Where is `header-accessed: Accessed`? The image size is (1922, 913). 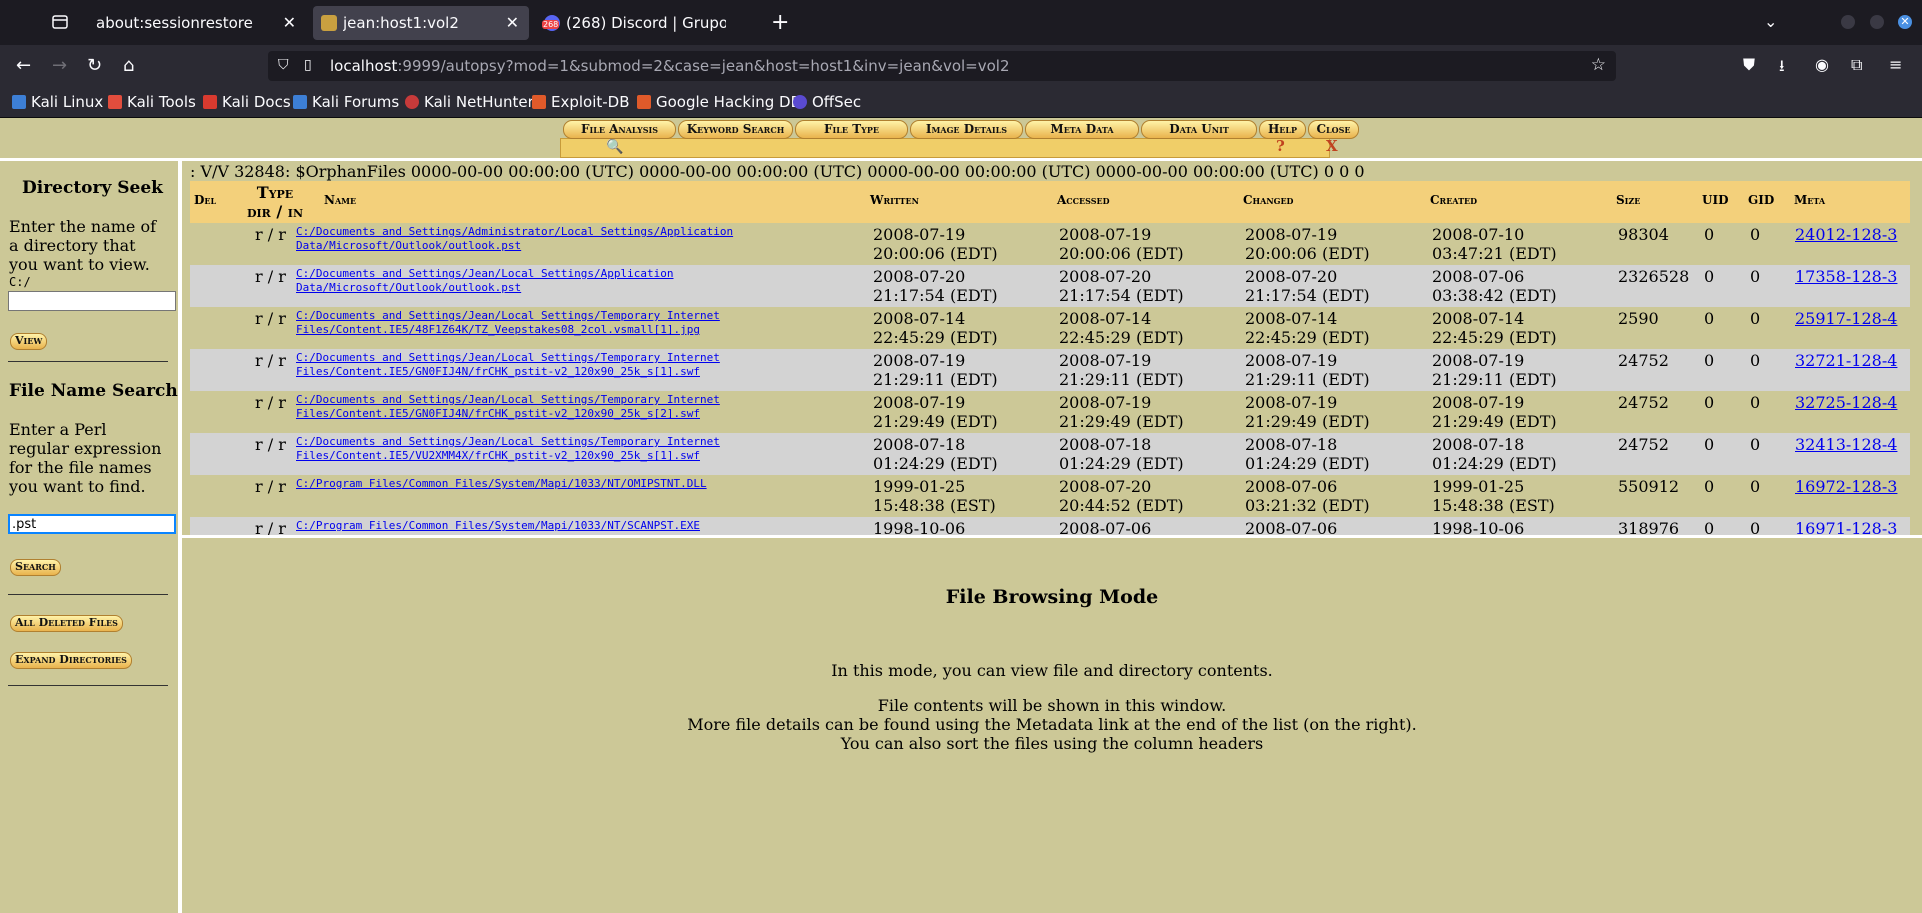 header-accessed: Accessed is located at coordinates (1083, 200).